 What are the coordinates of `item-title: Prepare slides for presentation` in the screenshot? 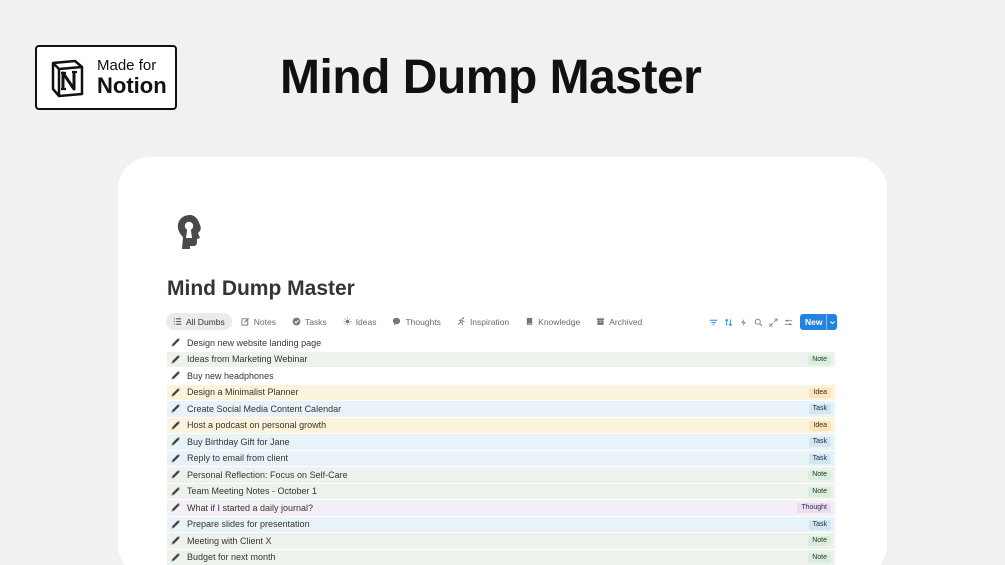 It's located at (248, 524).